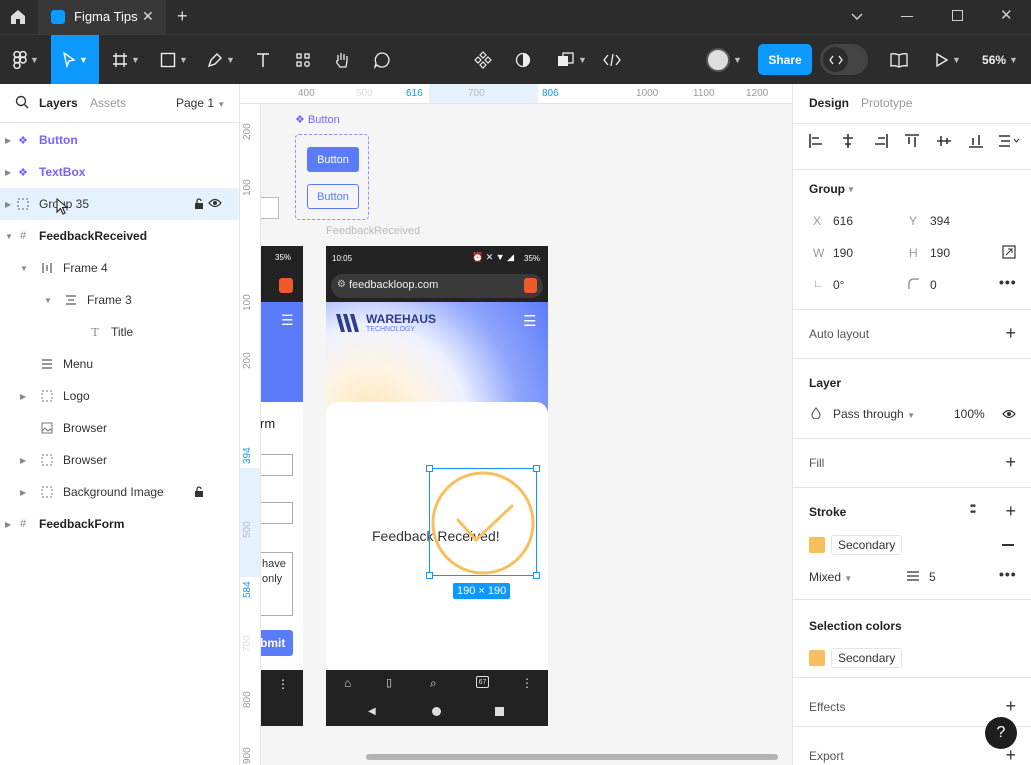 This screenshot has width=1031, height=765. I want to click on align-bottom-icon, so click(976, 141).